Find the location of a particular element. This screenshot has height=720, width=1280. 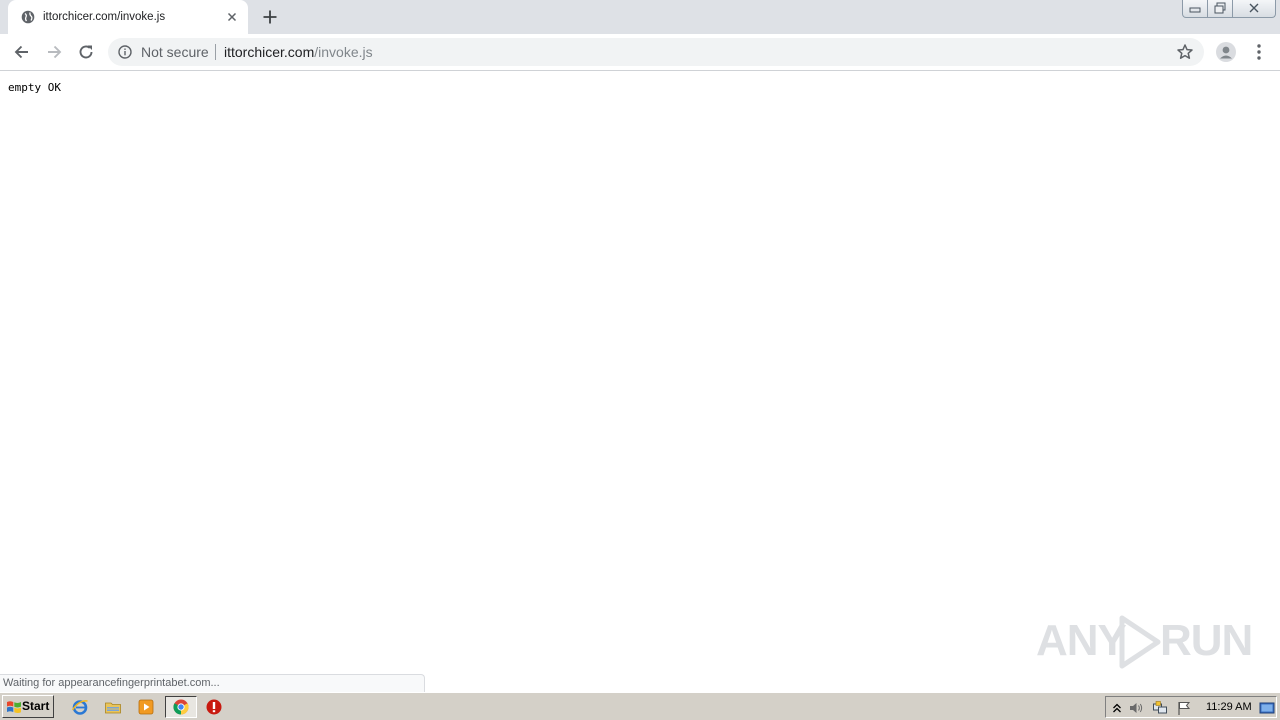

explorer-icon is located at coordinates (113, 707).